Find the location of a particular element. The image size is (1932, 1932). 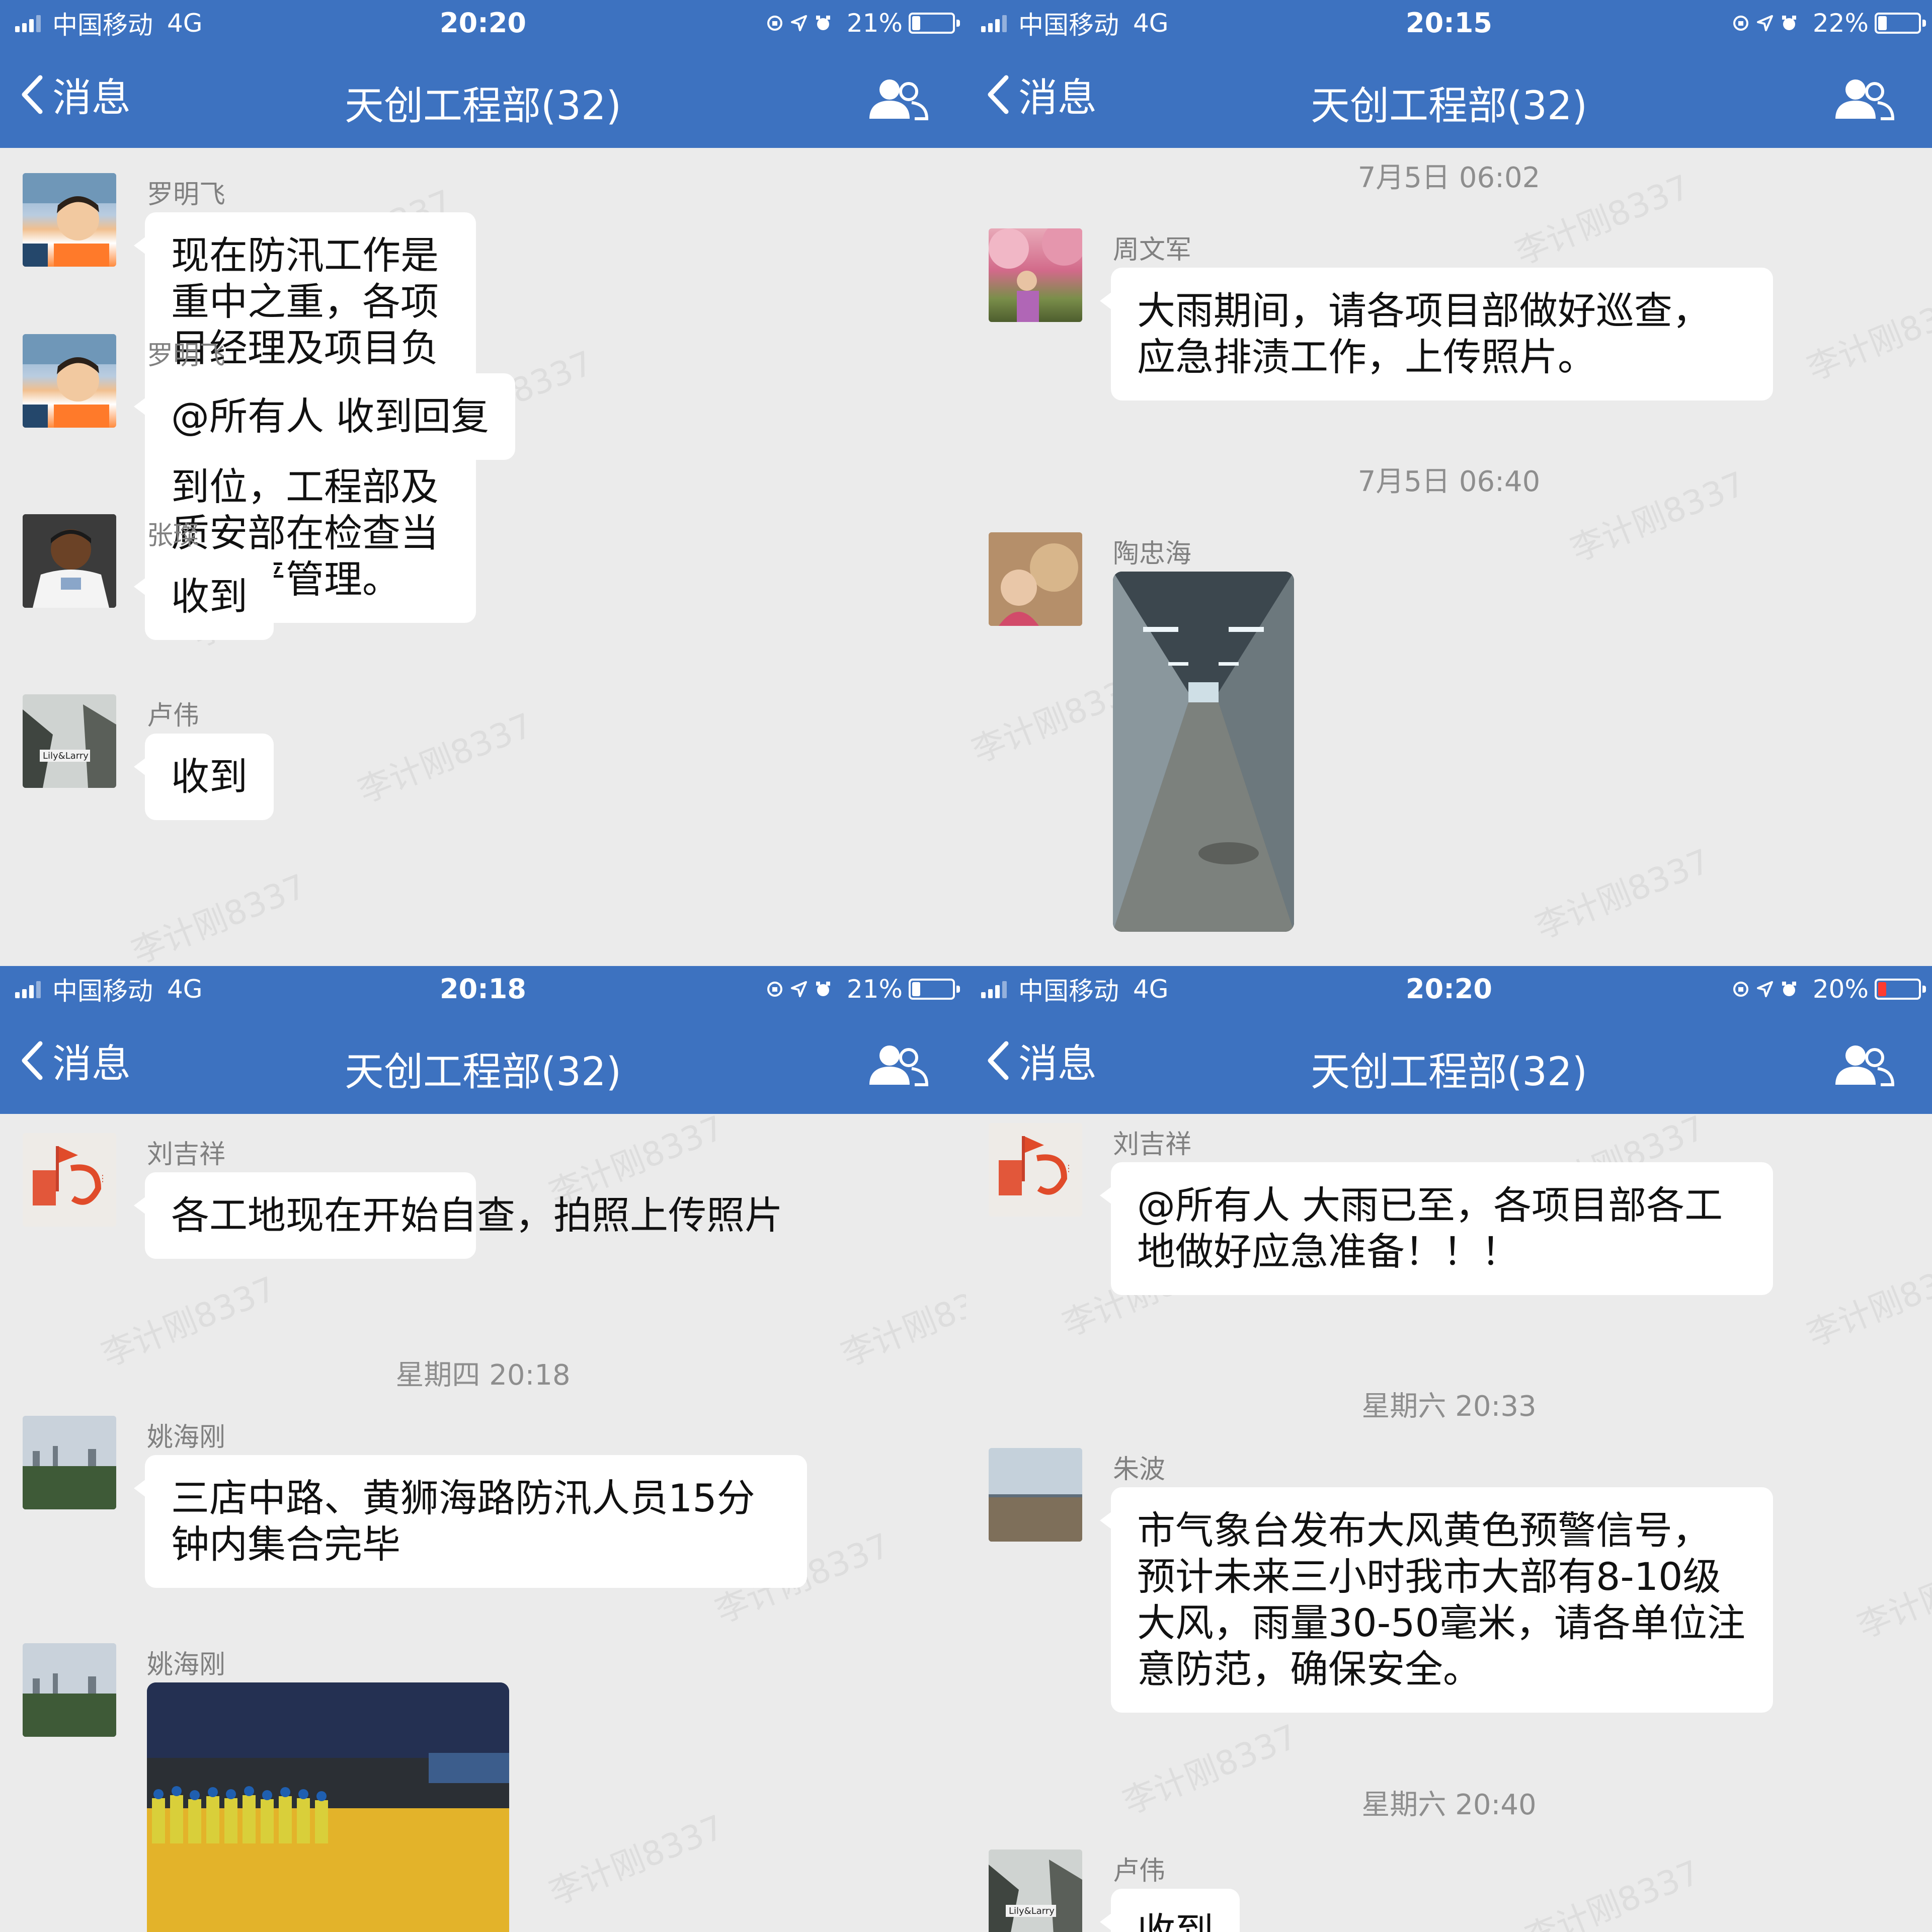

message-text: 大雨期间，请各项目部做好巡查，应急排渍工作，上传照片。 is located at coordinates (1424, 334).